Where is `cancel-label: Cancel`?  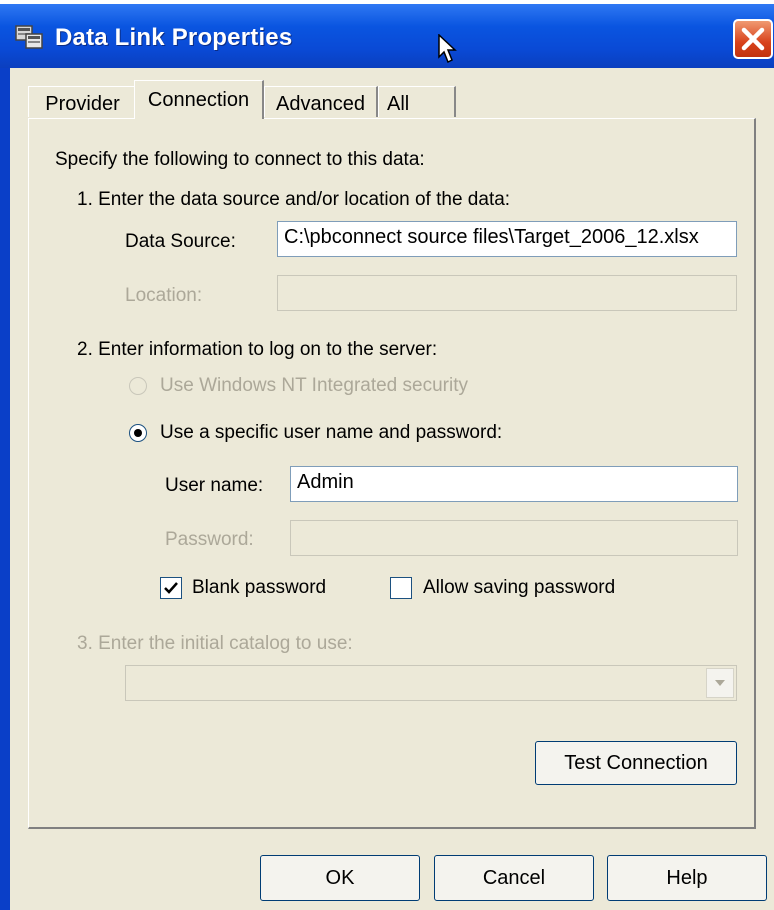 cancel-label: Cancel is located at coordinates (514, 878).